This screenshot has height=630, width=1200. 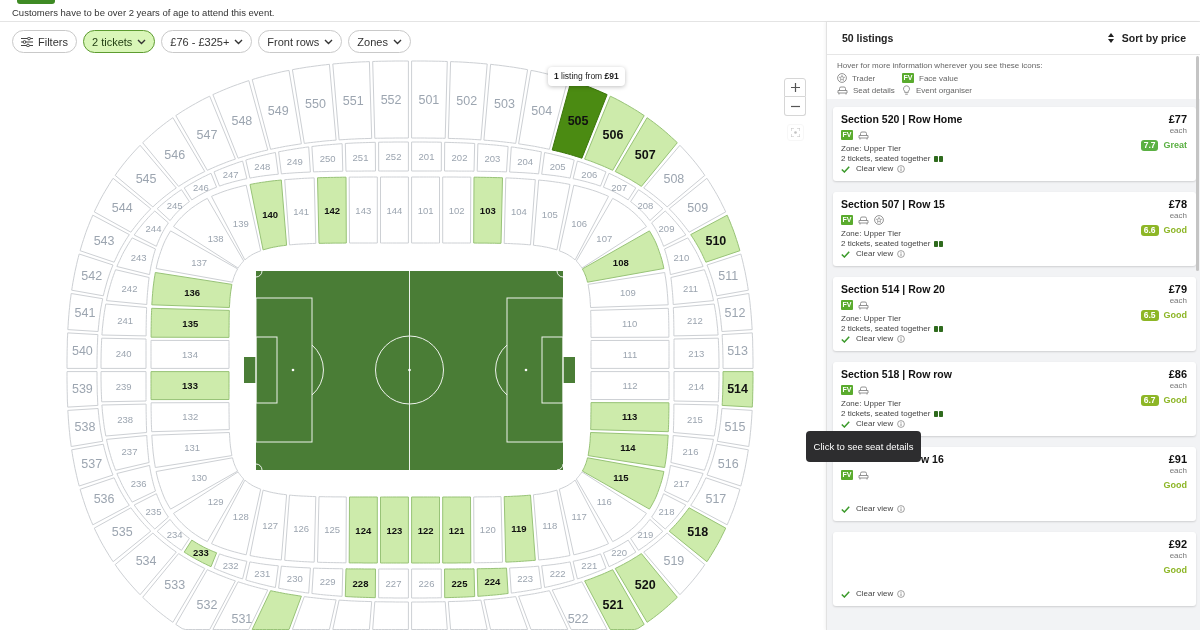 What do you see at coordinates (151, 228) in the screenshot?
I see `seat-section: 244` at bounding box center [151, 228].